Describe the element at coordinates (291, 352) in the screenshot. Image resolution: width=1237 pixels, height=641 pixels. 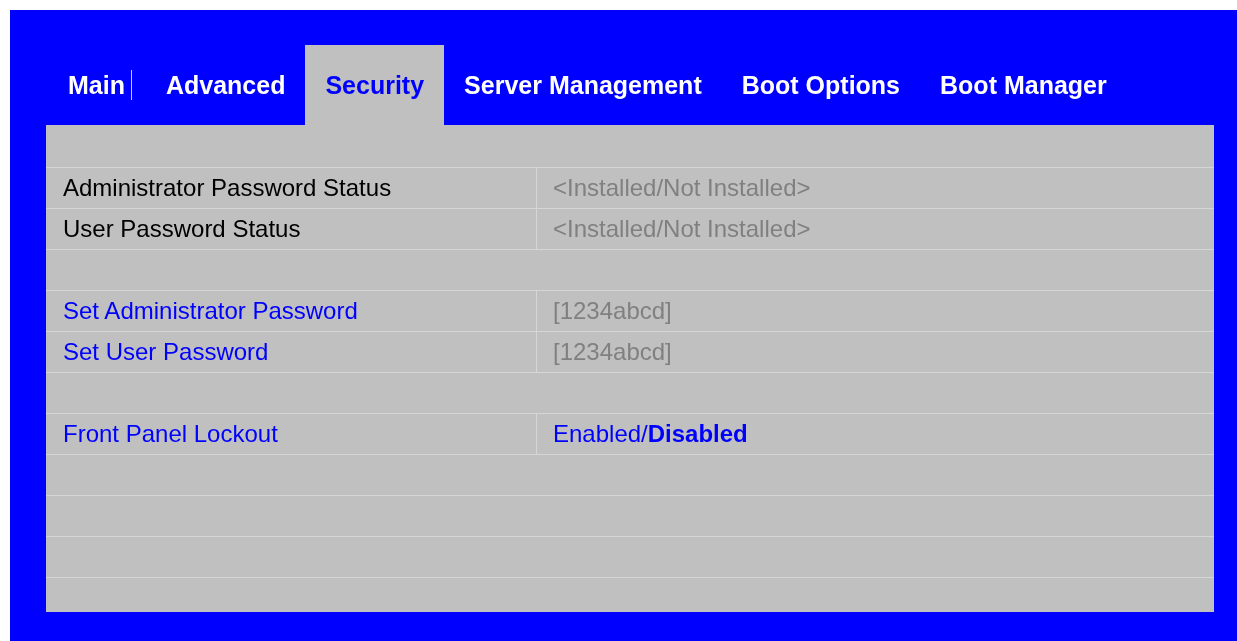
I see `setting-label: Set User Password` at that location.